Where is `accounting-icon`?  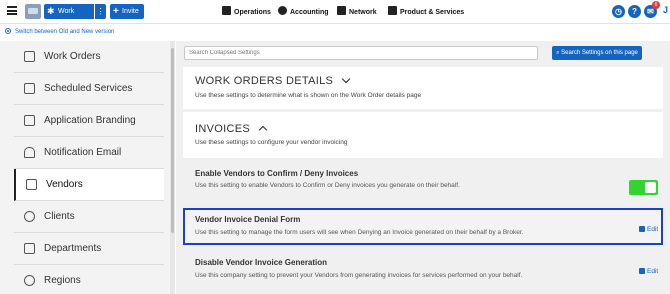
accounting-icon is located at coordinates (282, 10).